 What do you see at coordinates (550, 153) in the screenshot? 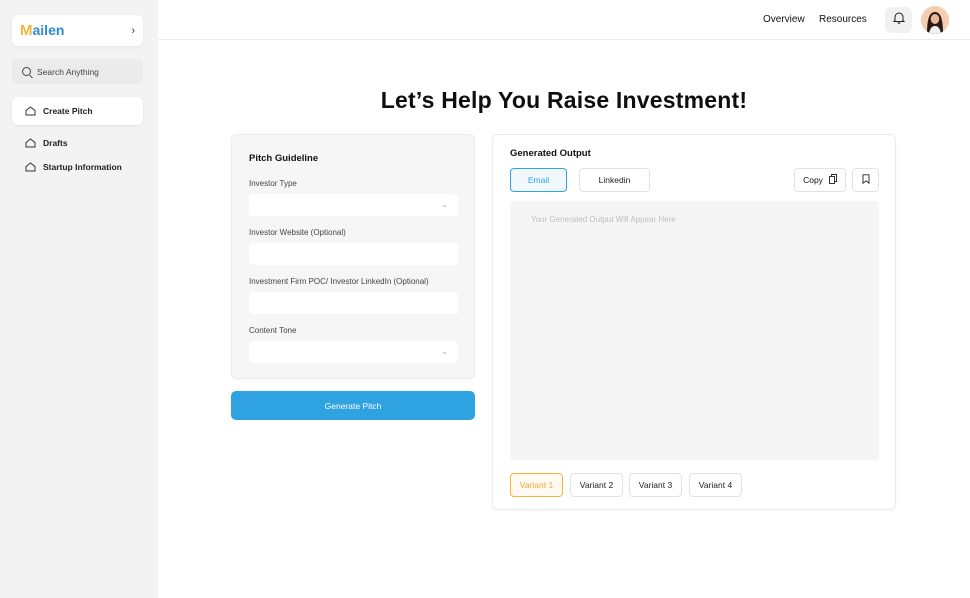
I see `generated-output-title: Generated Output` at bounding box center [550, 153].